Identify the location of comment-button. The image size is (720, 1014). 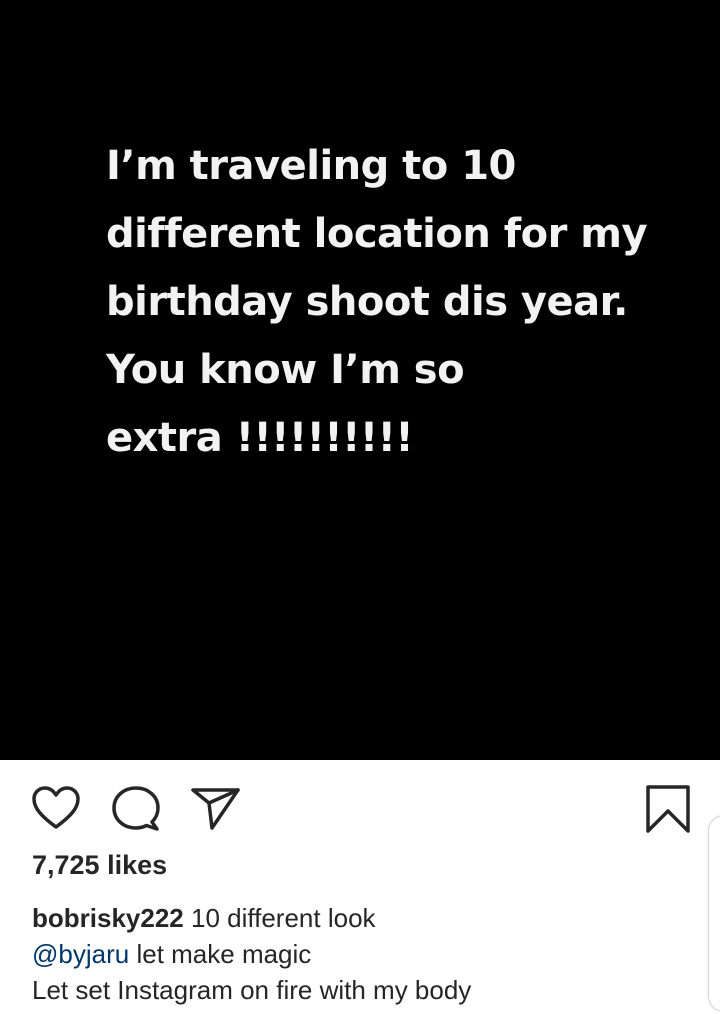
(136, 809).